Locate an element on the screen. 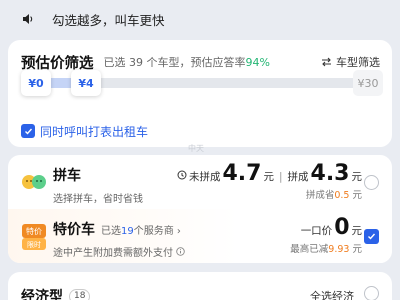 Image resolution: width=400 pixels, height=300 pixels. economy-count: 18 is located at coordinates (80, 294).